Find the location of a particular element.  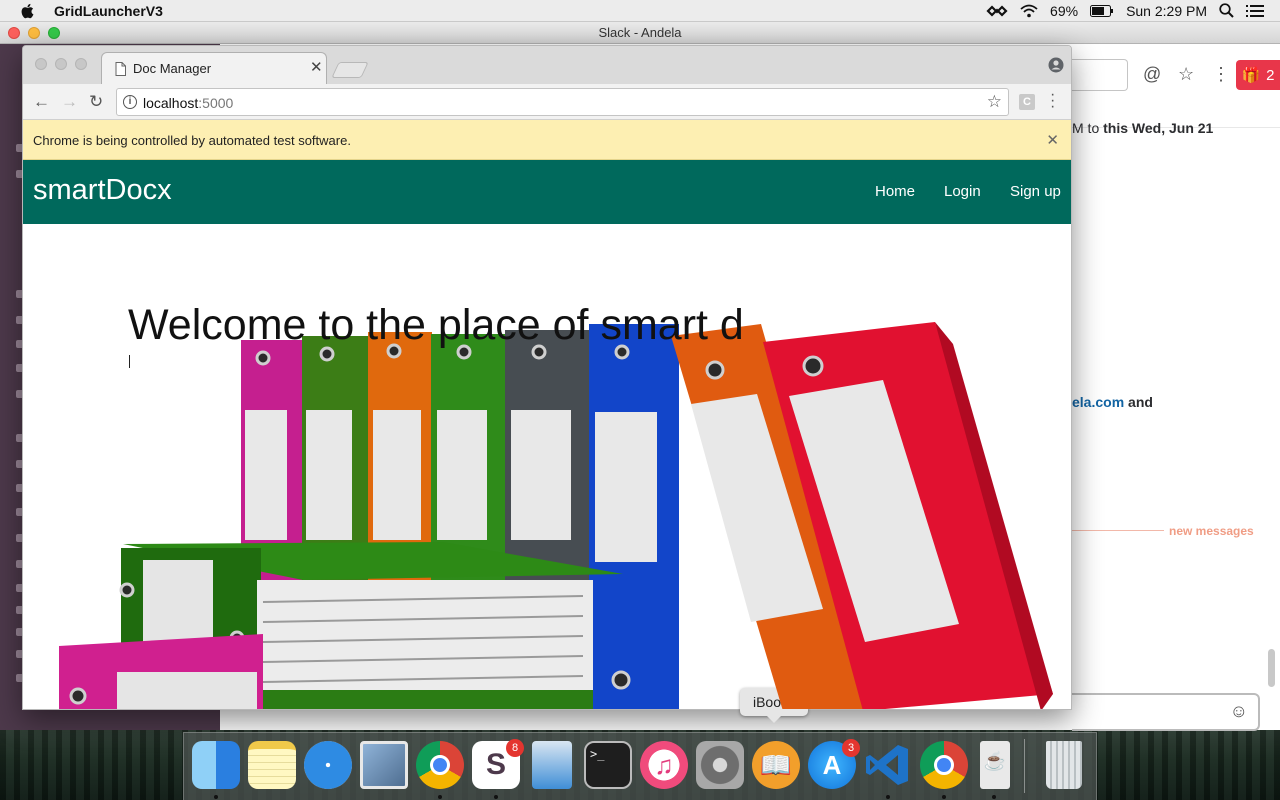

slack-badge: 8 is located at coordinates (515, 748).